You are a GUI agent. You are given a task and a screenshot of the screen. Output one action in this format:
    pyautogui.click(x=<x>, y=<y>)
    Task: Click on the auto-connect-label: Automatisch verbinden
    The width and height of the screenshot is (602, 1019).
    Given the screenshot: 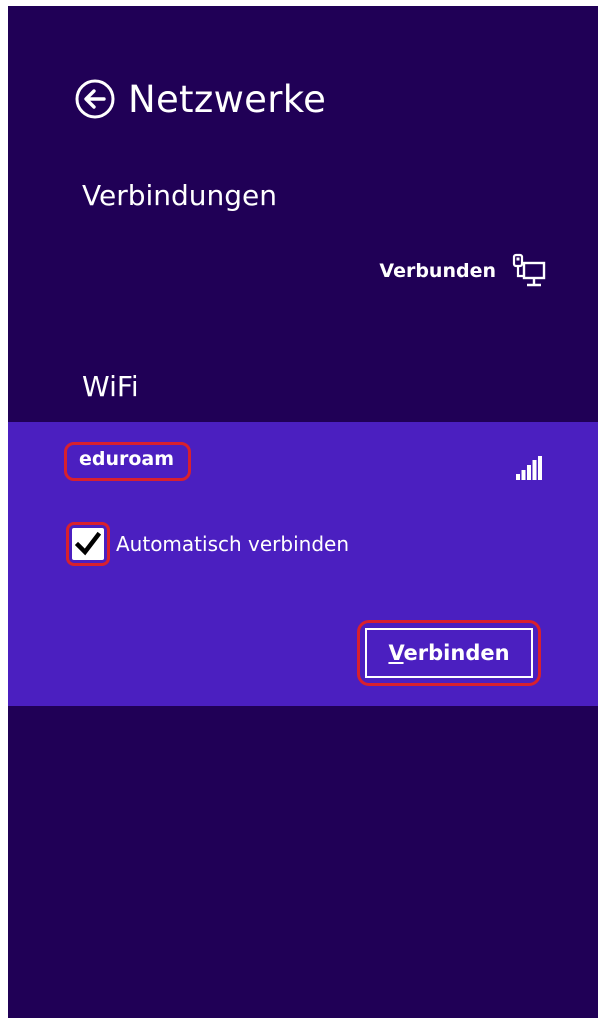 What is the action you would take?
    pyautogui.click(x=232, y=544)
    